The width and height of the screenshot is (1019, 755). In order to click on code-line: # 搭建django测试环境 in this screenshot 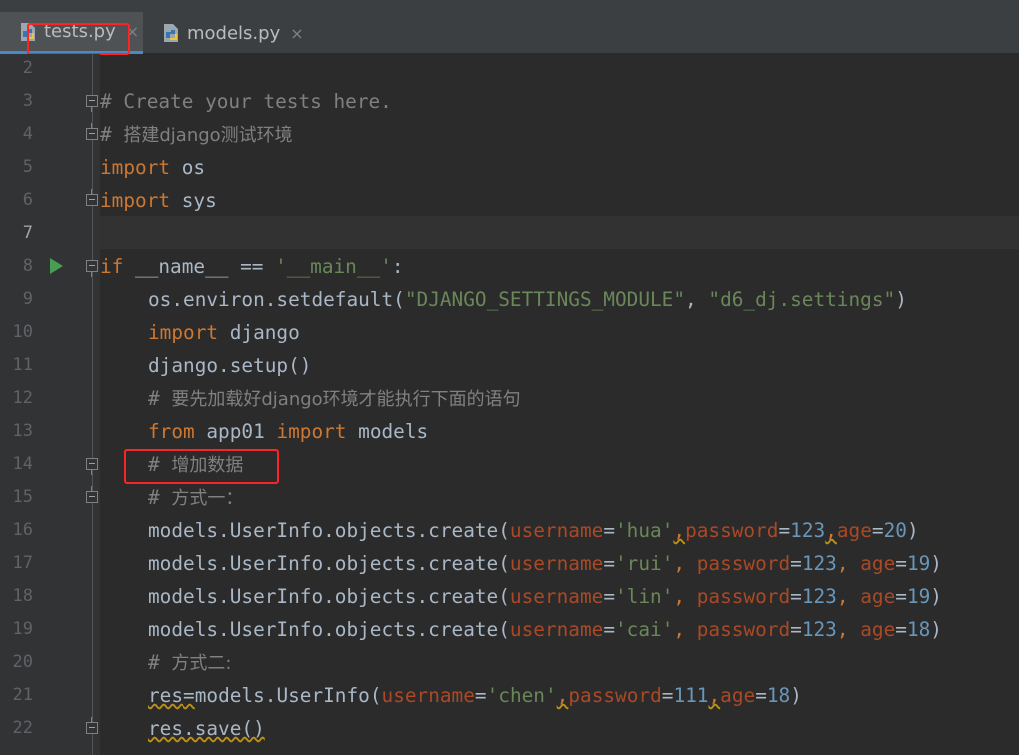, I will do `click(196, 135)`.